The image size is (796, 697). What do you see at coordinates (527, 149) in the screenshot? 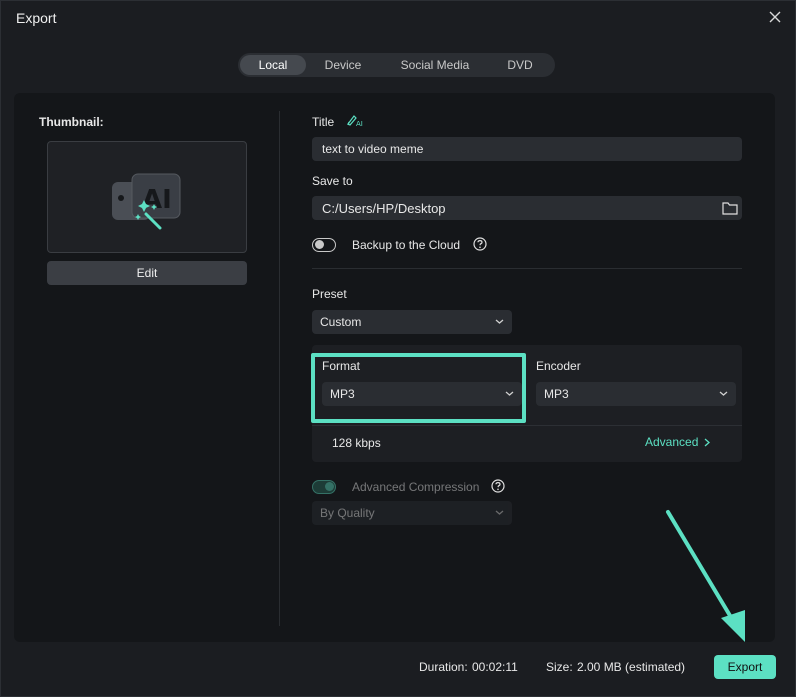
I see `title-input: text to video meme` at bounding box center [527, 149].